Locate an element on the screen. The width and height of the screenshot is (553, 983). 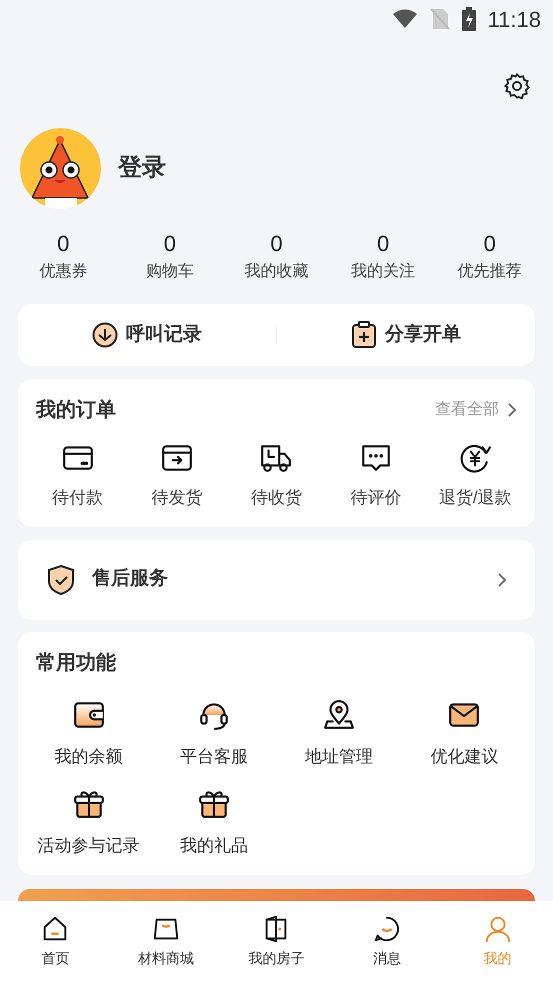
order-status-button: 待发货 is located at coordinates (177, 475).